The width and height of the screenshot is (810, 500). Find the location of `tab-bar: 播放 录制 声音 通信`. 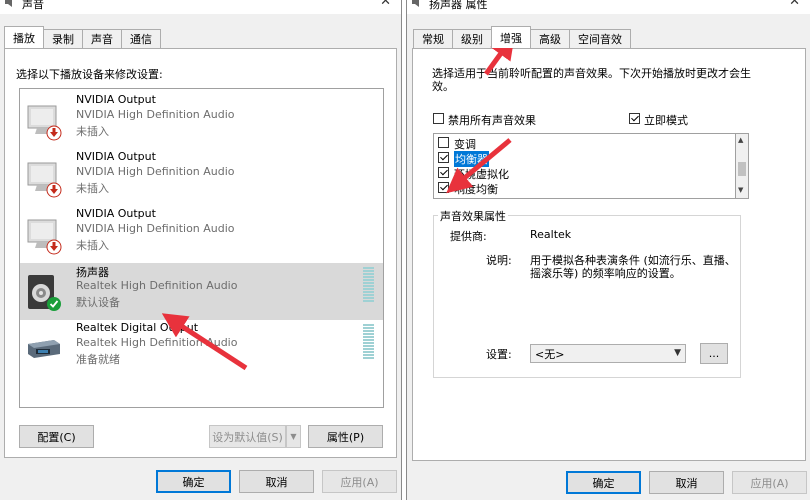

tab-bar: 播放 录制 声音 通信 is located at coordinates (82, 37).